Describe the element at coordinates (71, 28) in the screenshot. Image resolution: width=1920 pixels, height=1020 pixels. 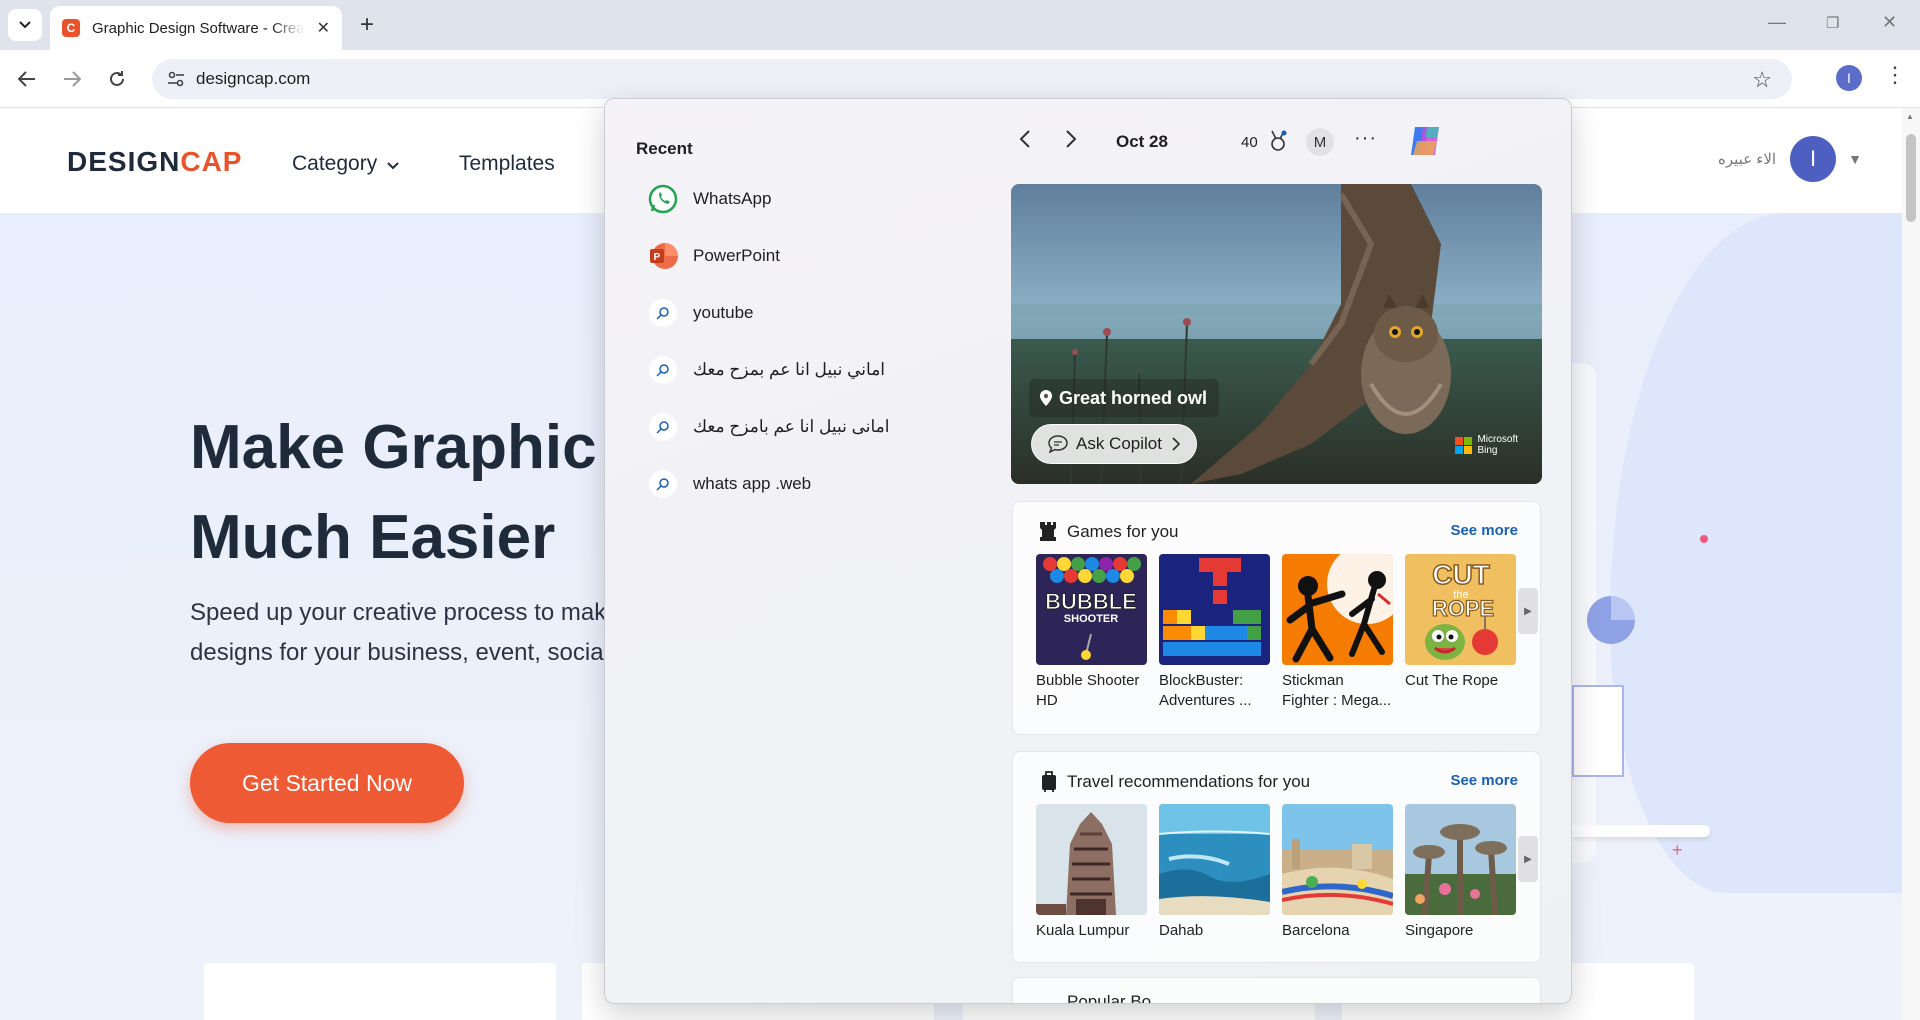
I see `designcap-favicon-icon: C` at that location.